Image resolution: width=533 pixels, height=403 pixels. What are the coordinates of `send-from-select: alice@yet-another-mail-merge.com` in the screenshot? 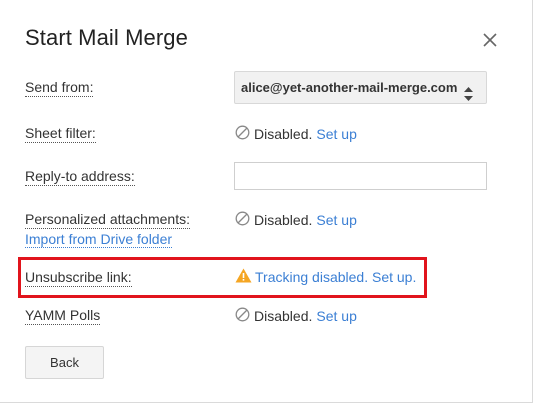 It's located at (360, 87).